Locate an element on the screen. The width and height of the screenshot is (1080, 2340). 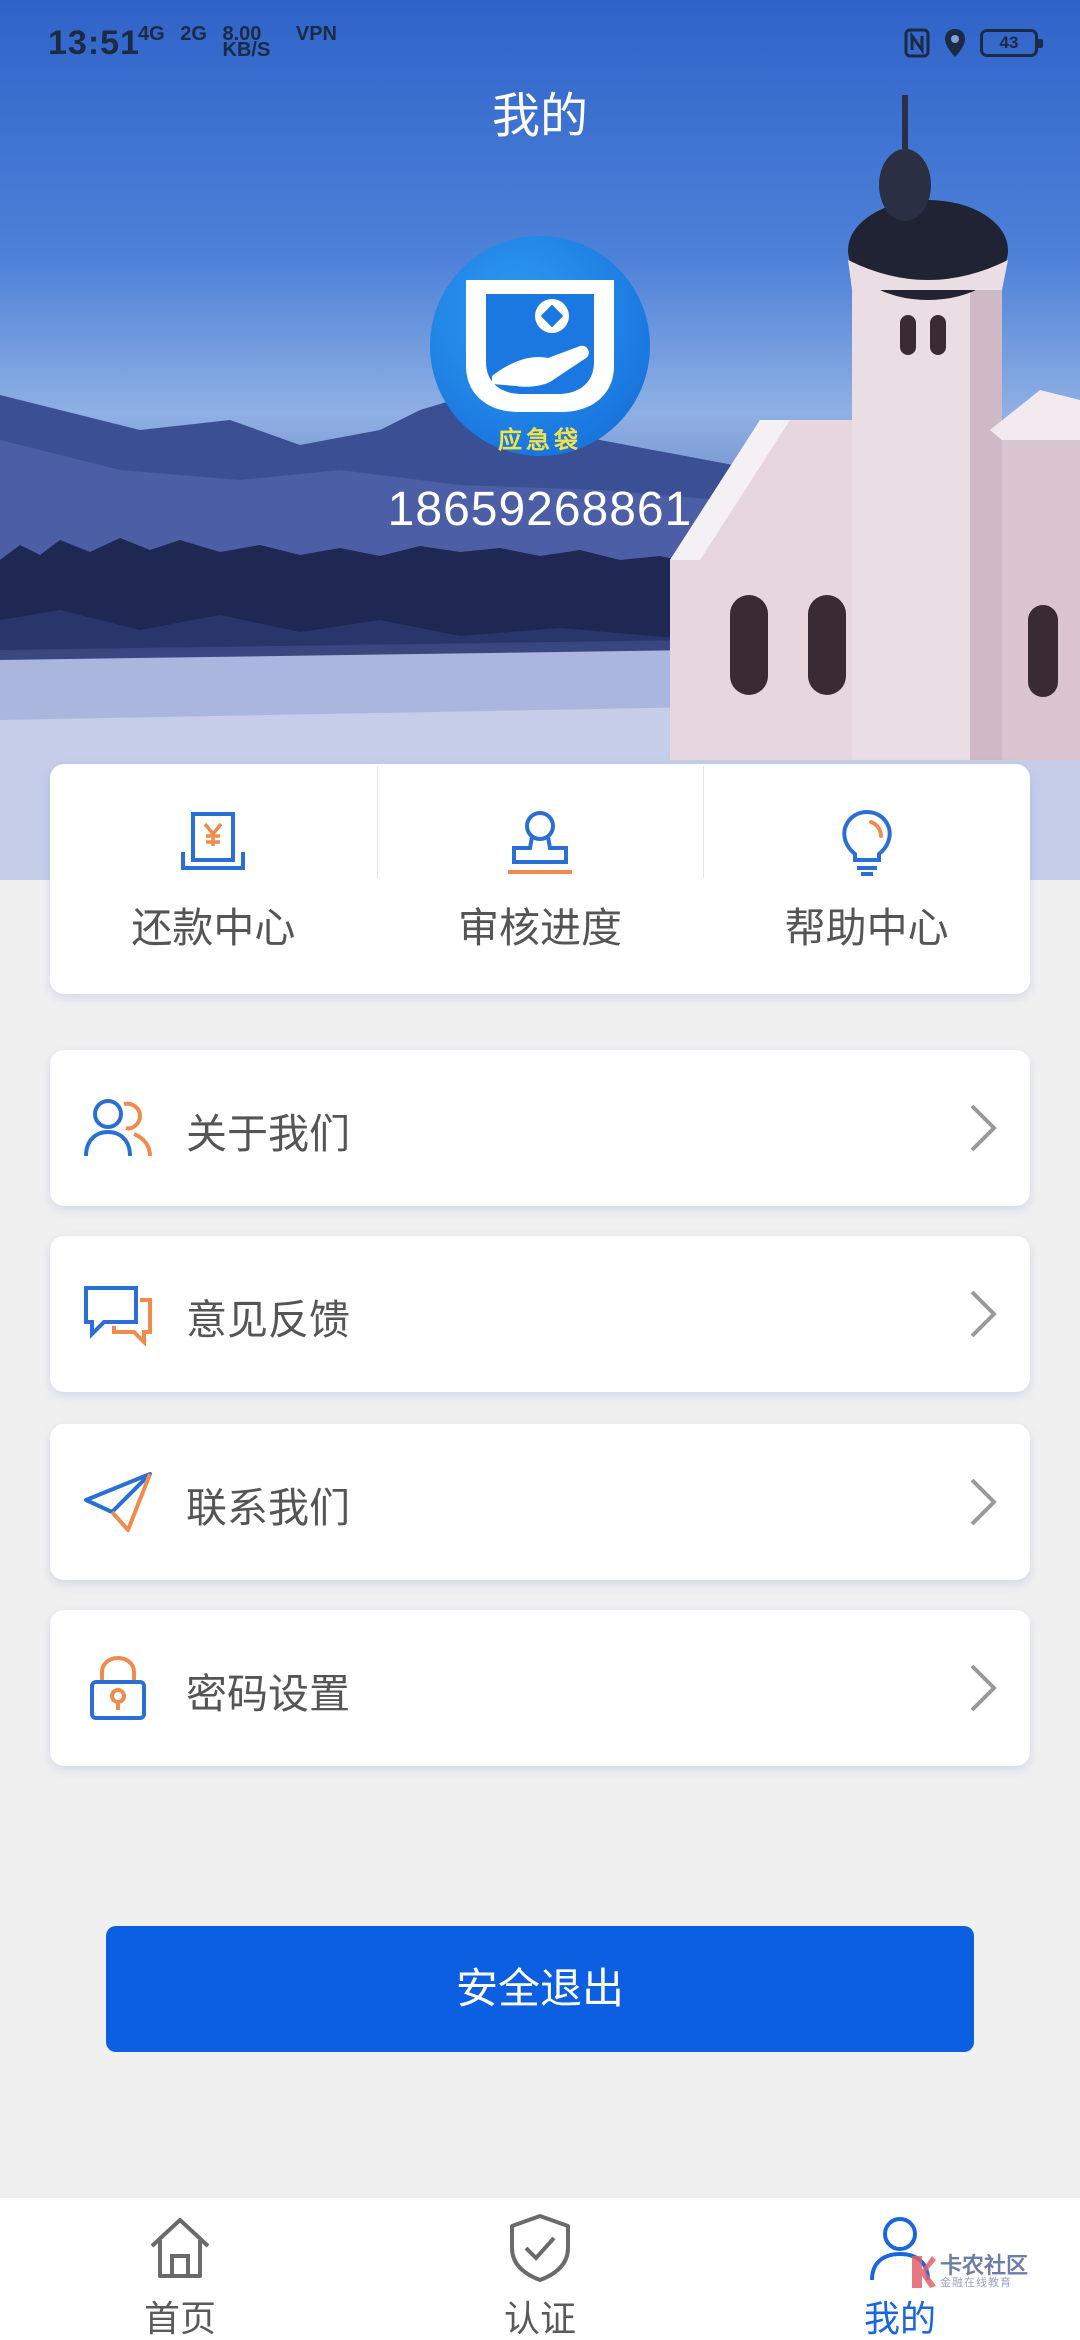
home-icon is located at coordinates (180, 2248).